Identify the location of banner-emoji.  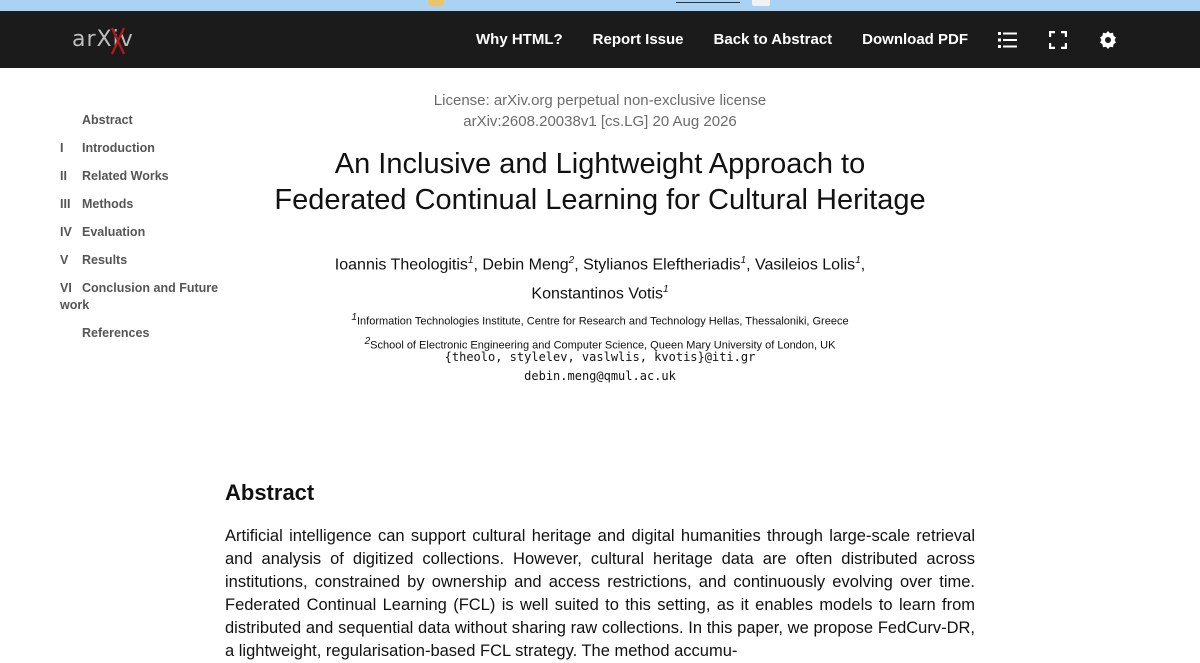
(436, 3).